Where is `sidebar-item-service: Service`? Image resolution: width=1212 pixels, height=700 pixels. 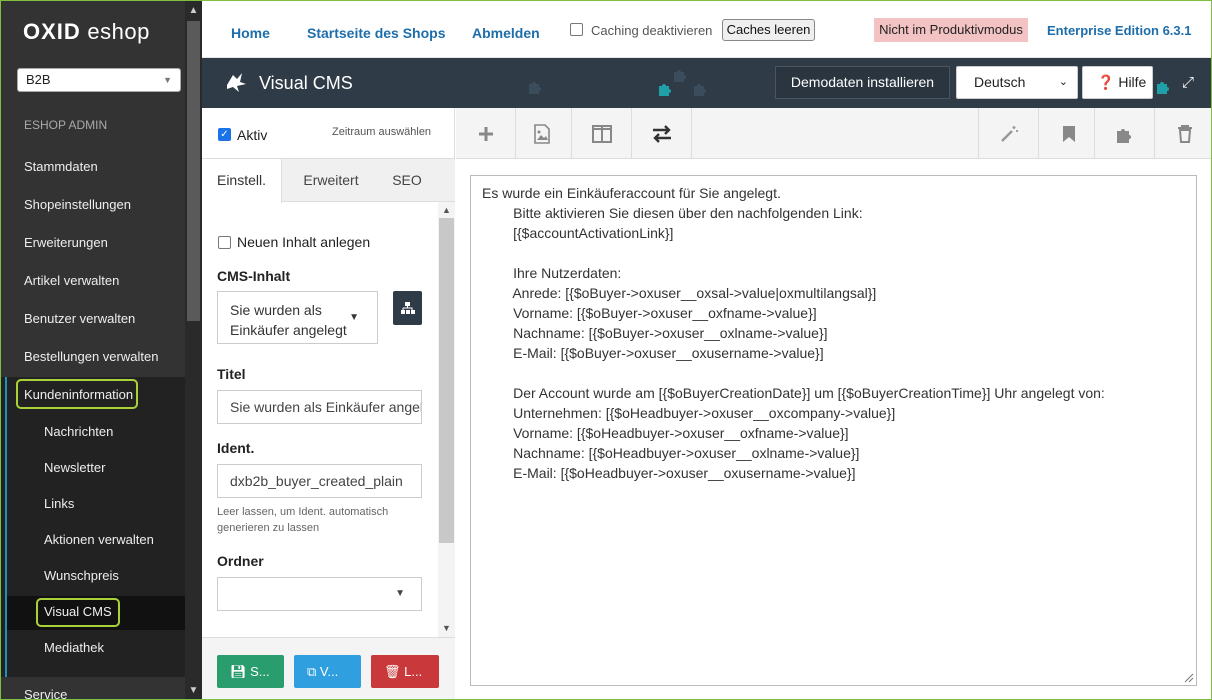
sidebar-item-service: Service is located at coordinates (45, 693).